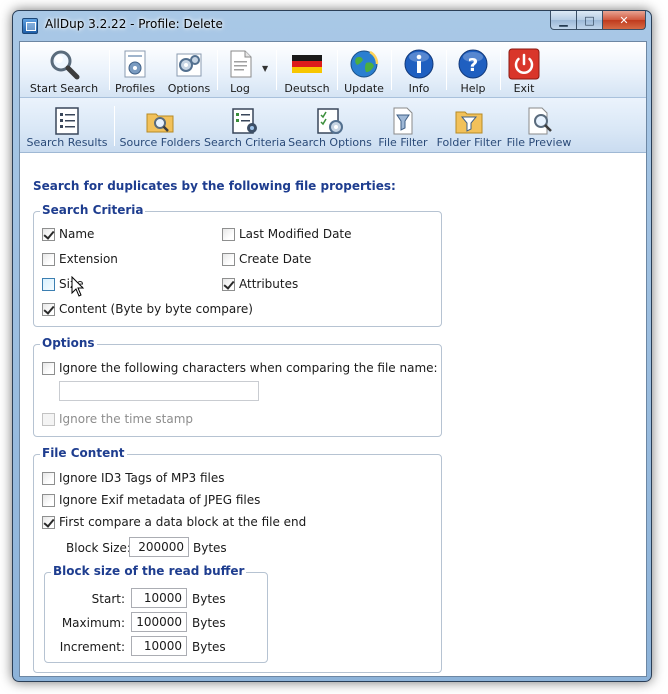 The width and height of the screenshot is (668, 694). I want to click on ignore-id3-checkbox: Ignore ID3 Tags of MP3 files, so click(133, 478).